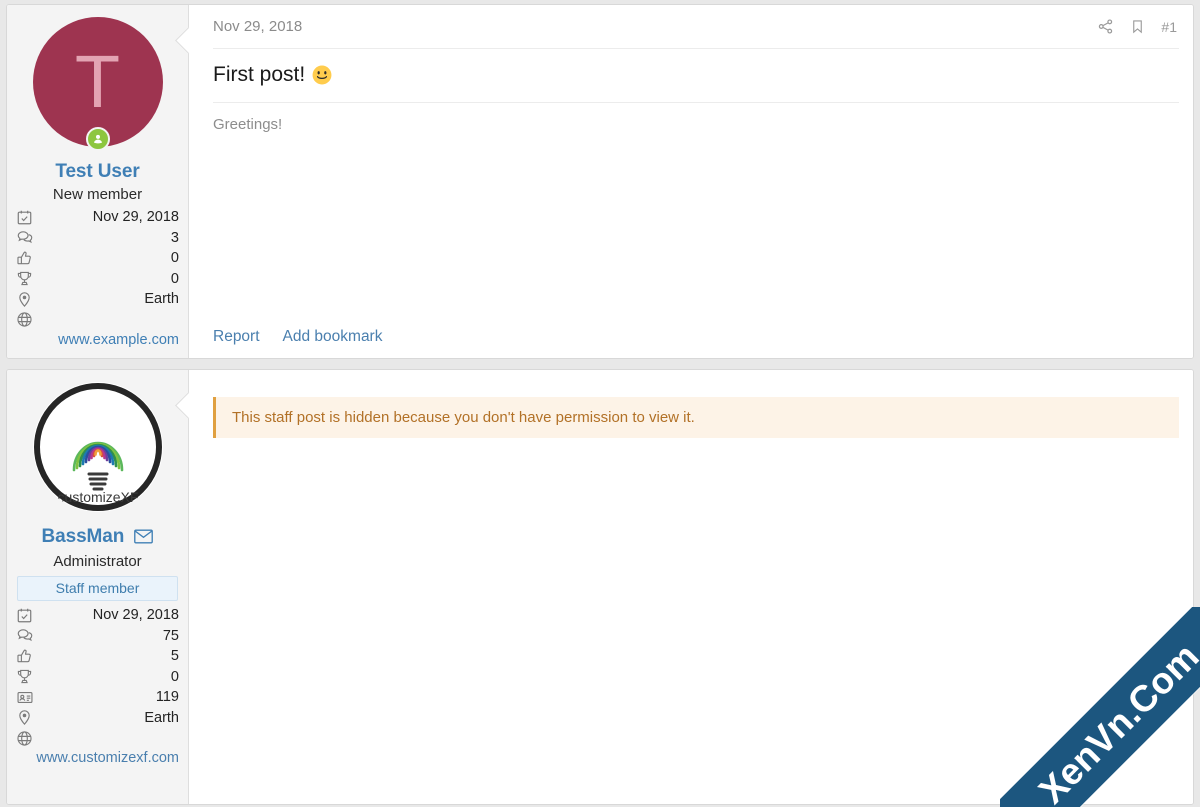 This screenshot has height=807, width=1200. I want to click on customizexf-logo-icon: customizeXF, so click(97, 447).